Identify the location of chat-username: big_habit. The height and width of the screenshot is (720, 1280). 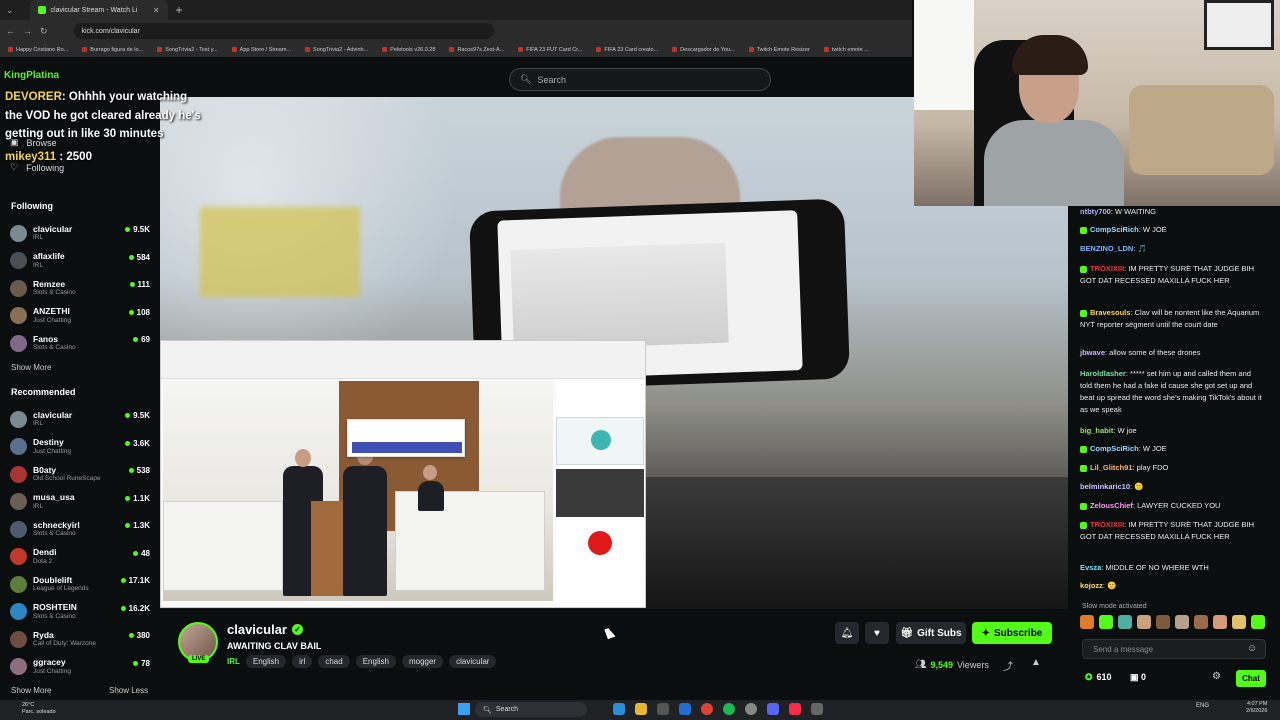
(1096, 430).